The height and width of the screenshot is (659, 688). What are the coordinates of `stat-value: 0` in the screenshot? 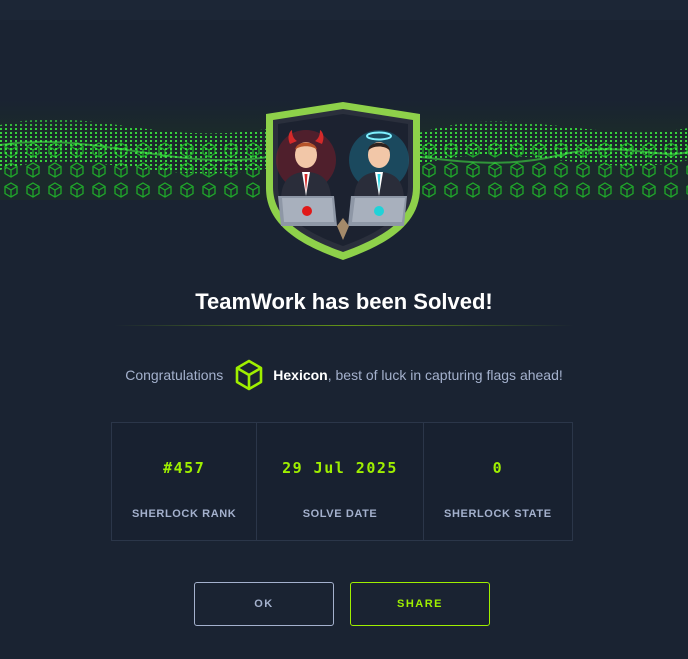 It's located at (498, 468).